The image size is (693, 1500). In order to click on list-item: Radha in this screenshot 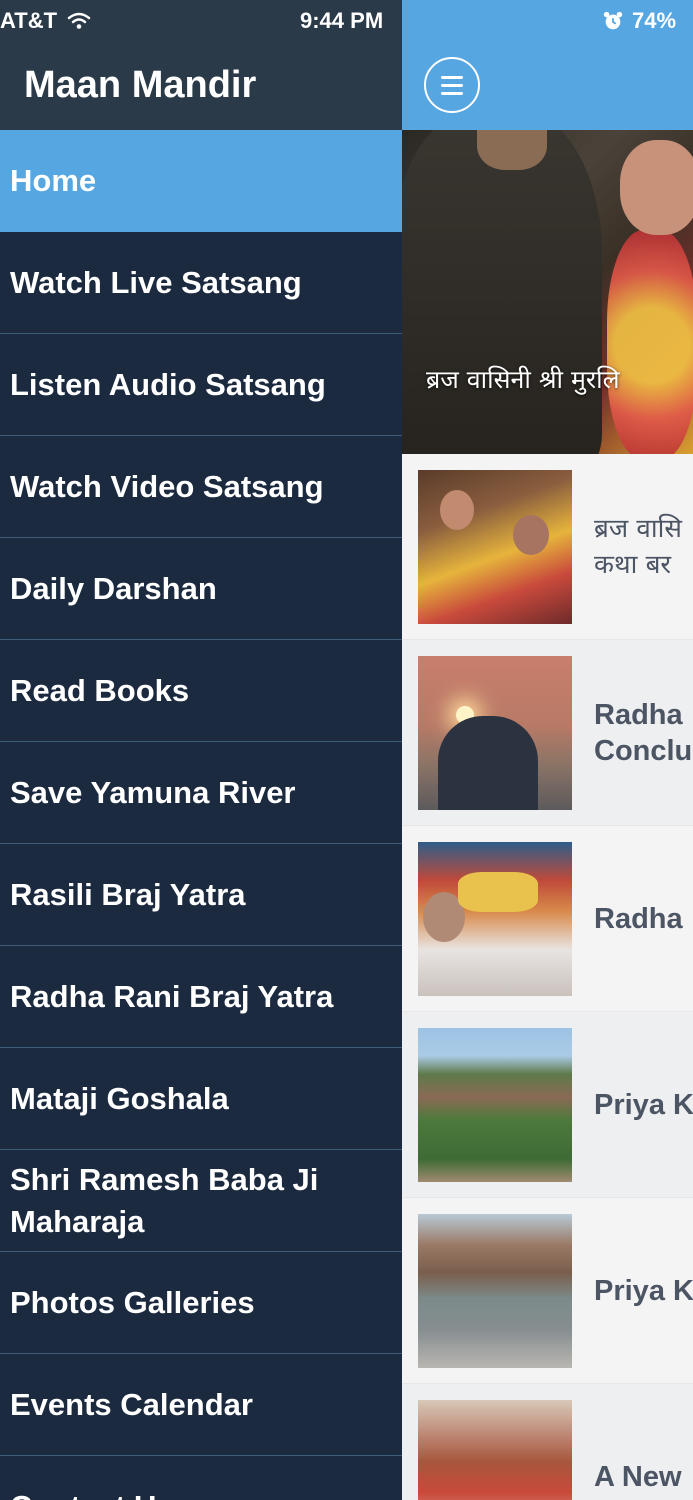, I will do `click(547, 919)`.